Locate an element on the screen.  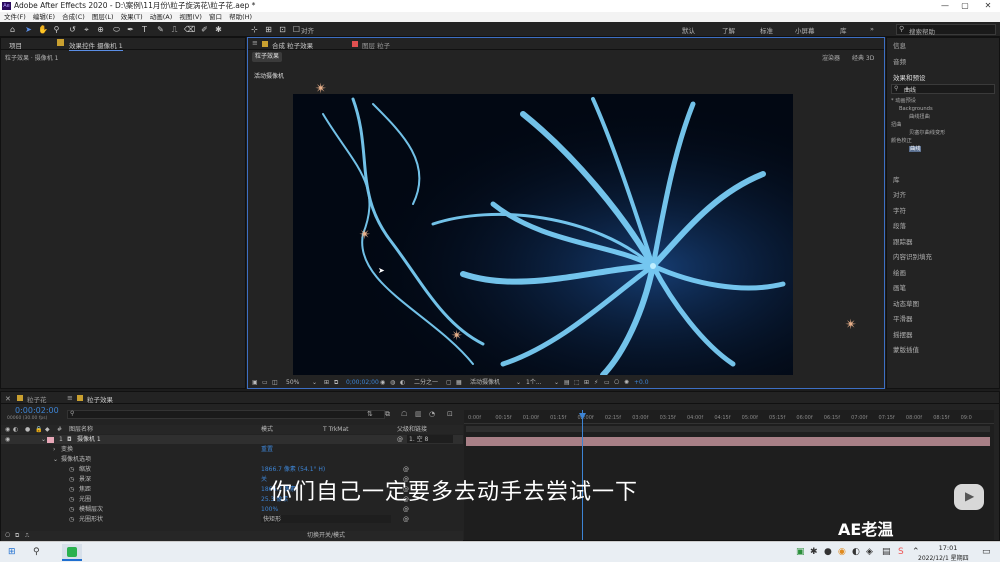
tree-item: 颜色校正 is located at coordinates (918, 141).